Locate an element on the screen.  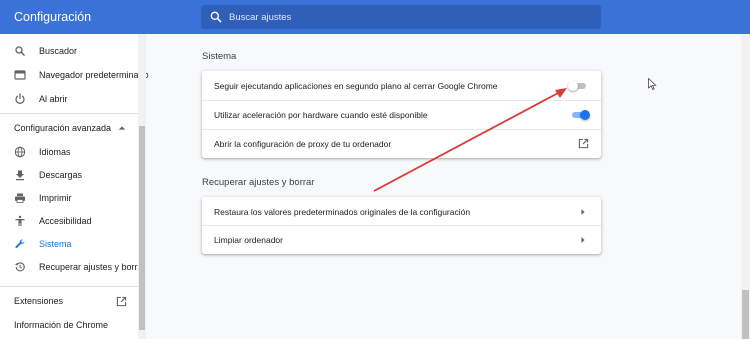
sidebar-item-label: Imprimir is located at coordinates (55, 198).